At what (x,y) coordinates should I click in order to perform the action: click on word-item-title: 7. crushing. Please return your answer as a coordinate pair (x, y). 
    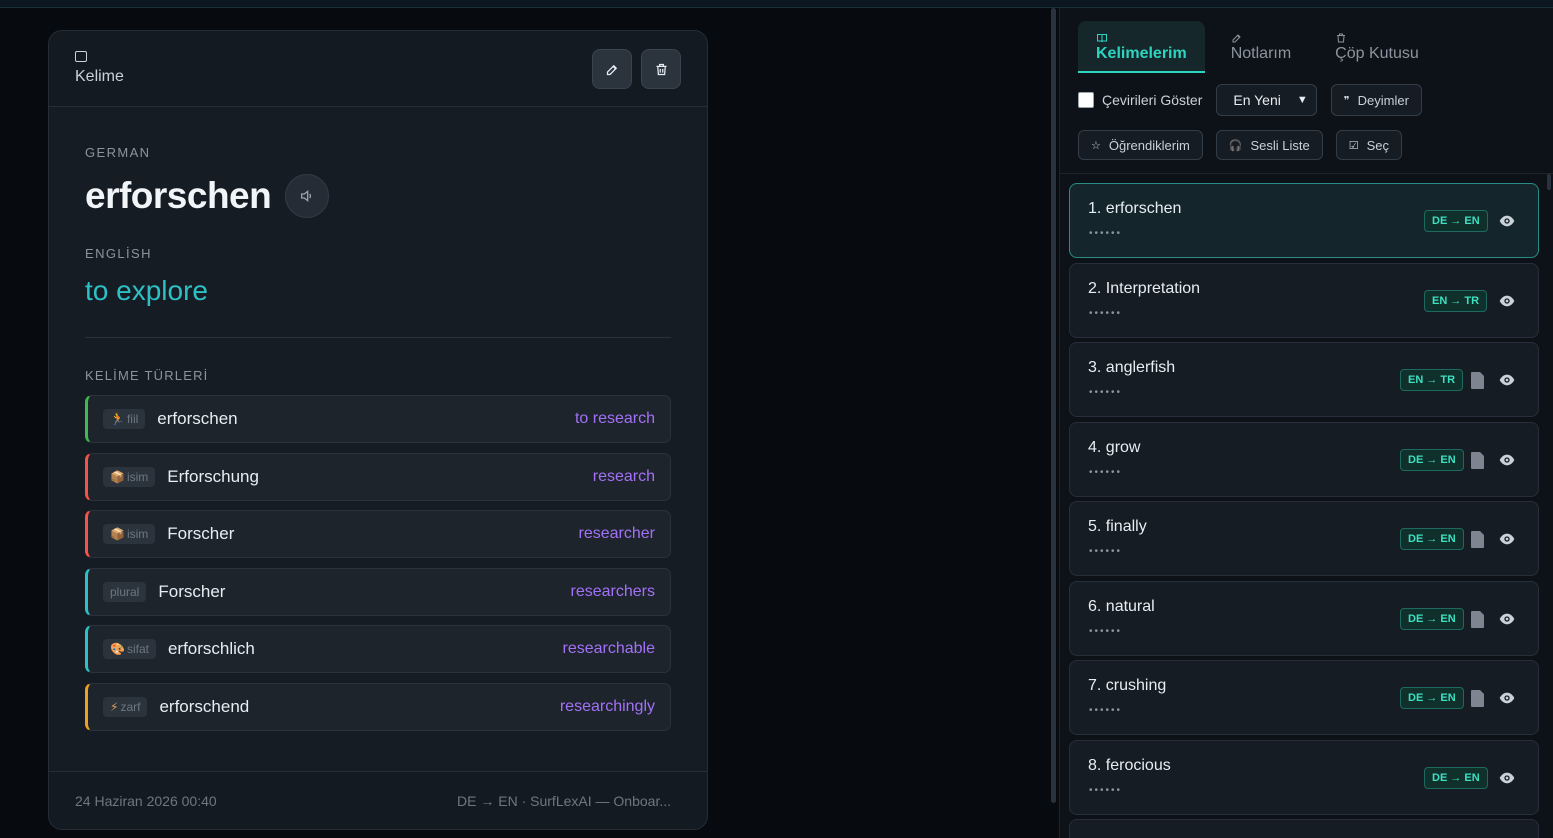
    Looking at the image, I should click on (1127, 685).